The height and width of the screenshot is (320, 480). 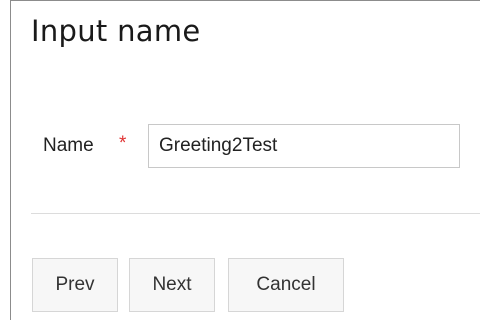 I want to click on name-field-label: Name, so click(x=68, y=145).